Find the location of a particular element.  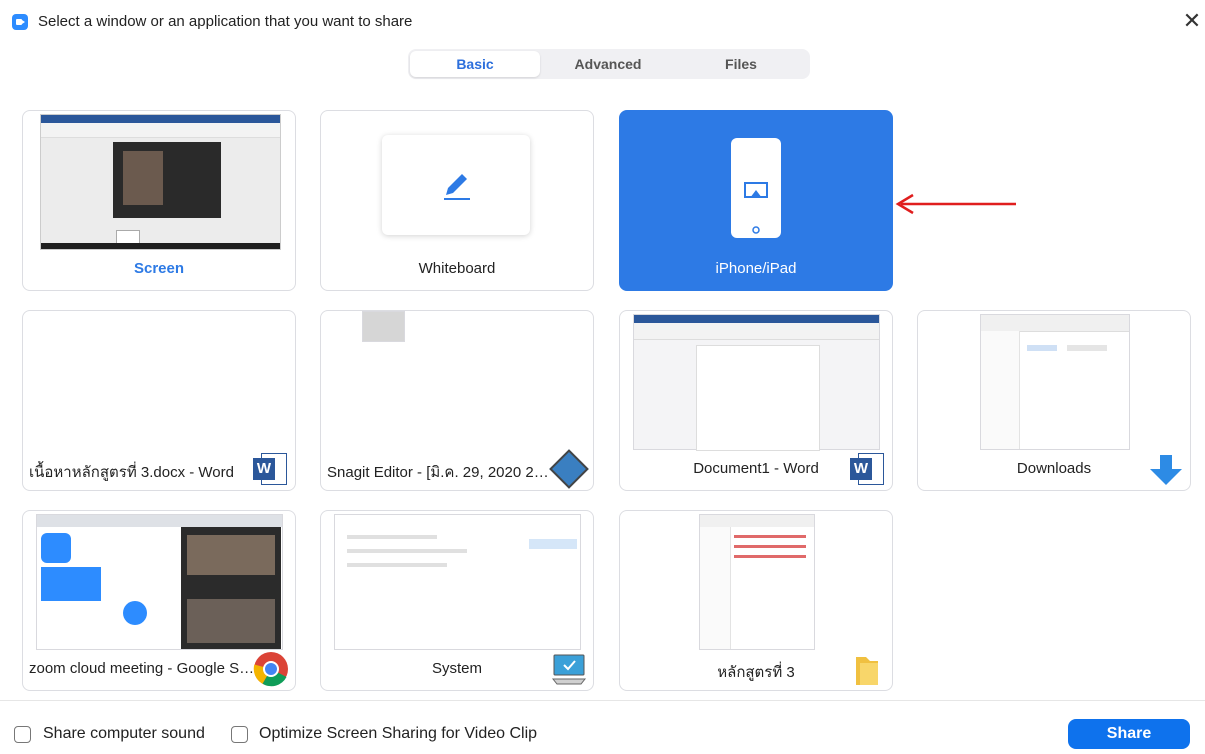

download-arrow-icon is located at coordinates (1166, 470).